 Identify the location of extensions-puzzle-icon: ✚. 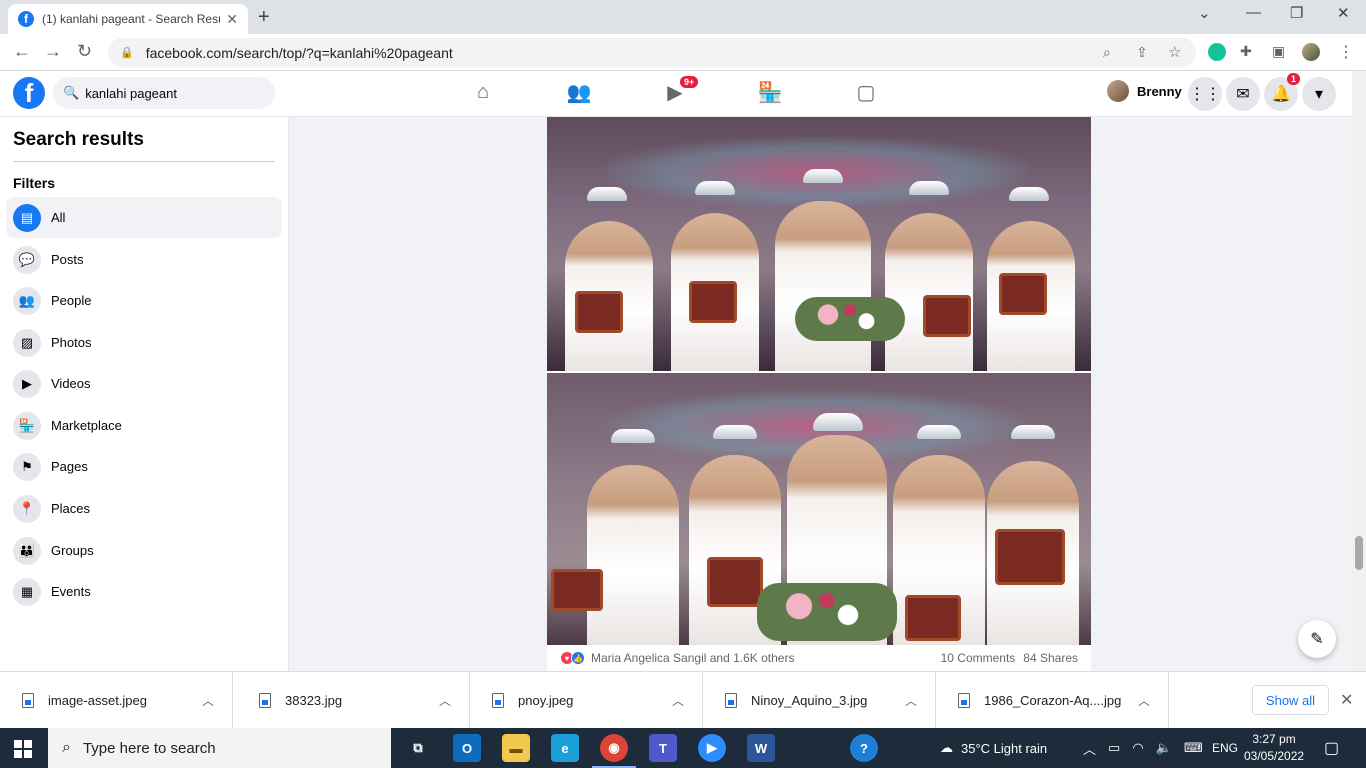
(1246, 51).